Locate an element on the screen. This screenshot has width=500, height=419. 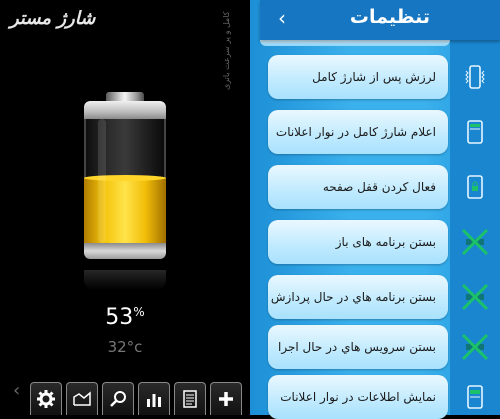
phone-notification-icon is located at coordinates (475, 132).